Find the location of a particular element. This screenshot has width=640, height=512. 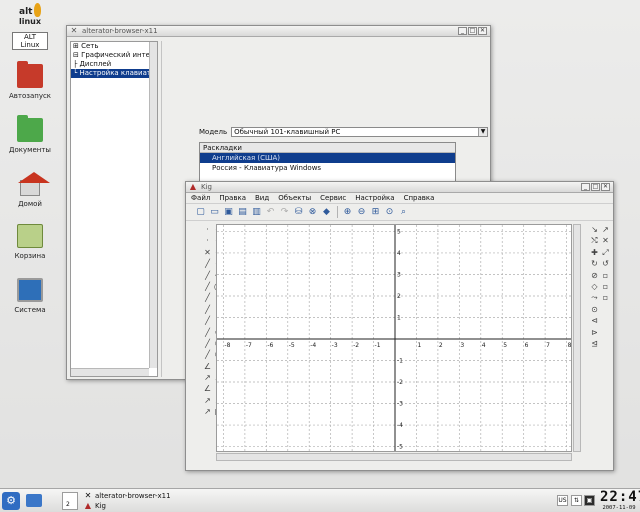

y-tick-label: 4 is located at coordinates (399, 253).